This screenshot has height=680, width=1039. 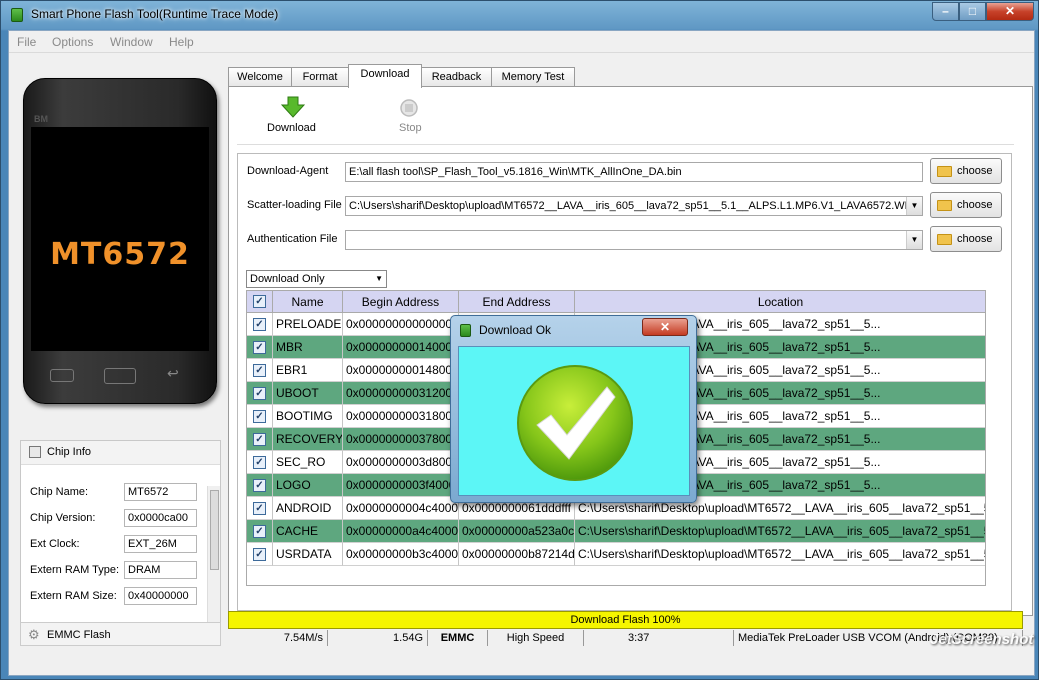 I want to click on download-button: Download, so click(x=293, y=117).